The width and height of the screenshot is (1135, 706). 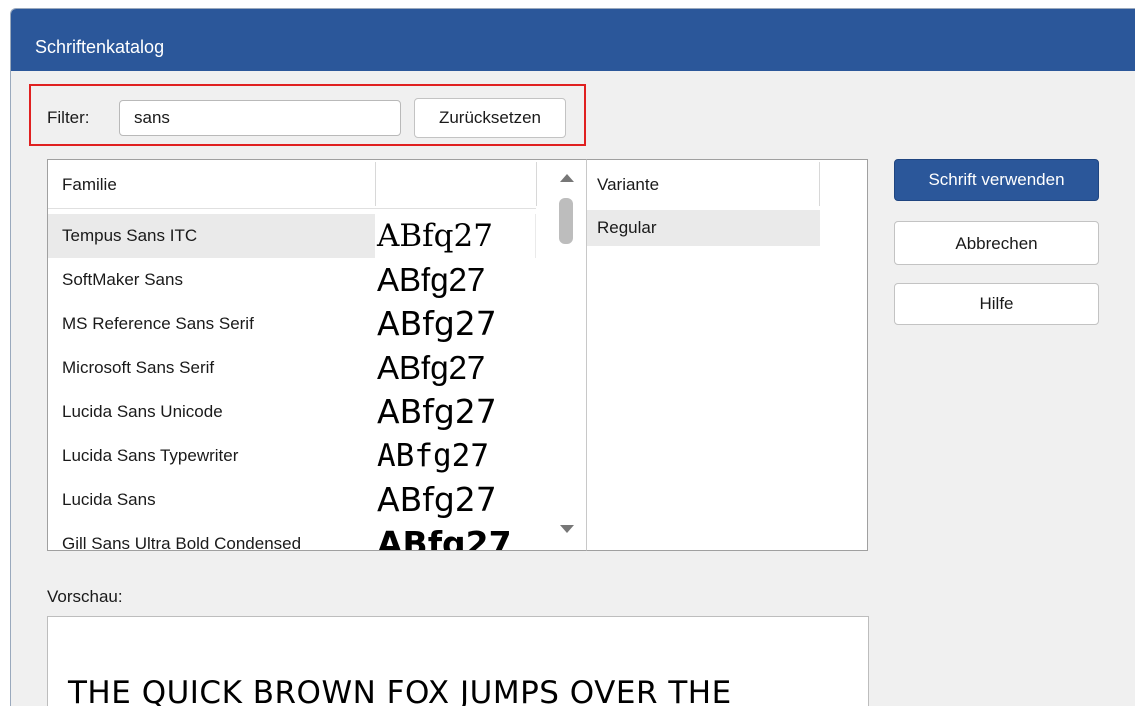 What do you see at coordinates (292, 236) in the screenshot?
I see `family-row-tempus-sans-itc: Tempus Sans ITC ABfq27` at bounding box center [292, 236].